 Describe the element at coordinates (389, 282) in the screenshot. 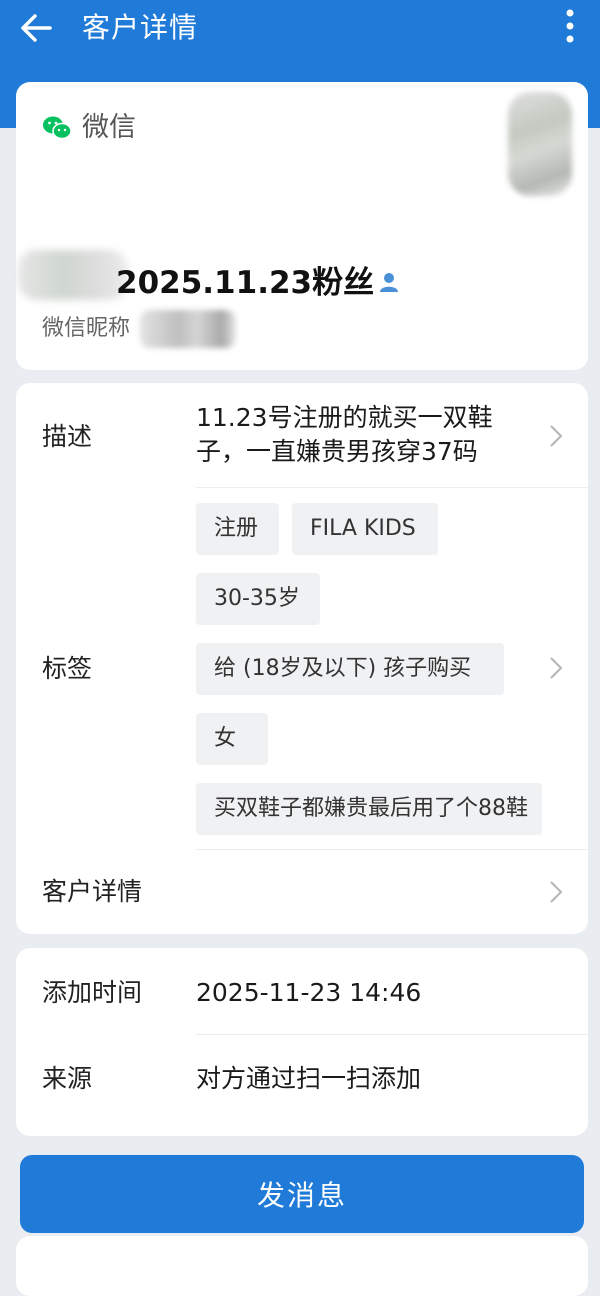

I see `person-icon` at that location.